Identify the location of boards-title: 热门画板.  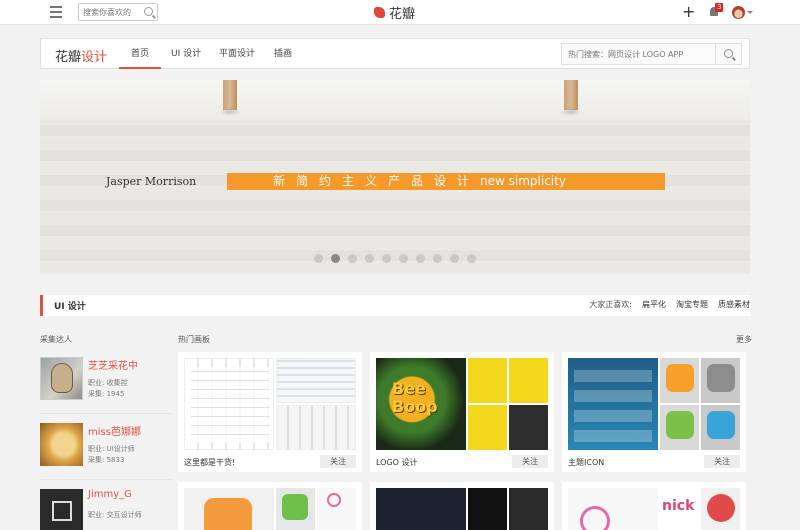
(194, 339).